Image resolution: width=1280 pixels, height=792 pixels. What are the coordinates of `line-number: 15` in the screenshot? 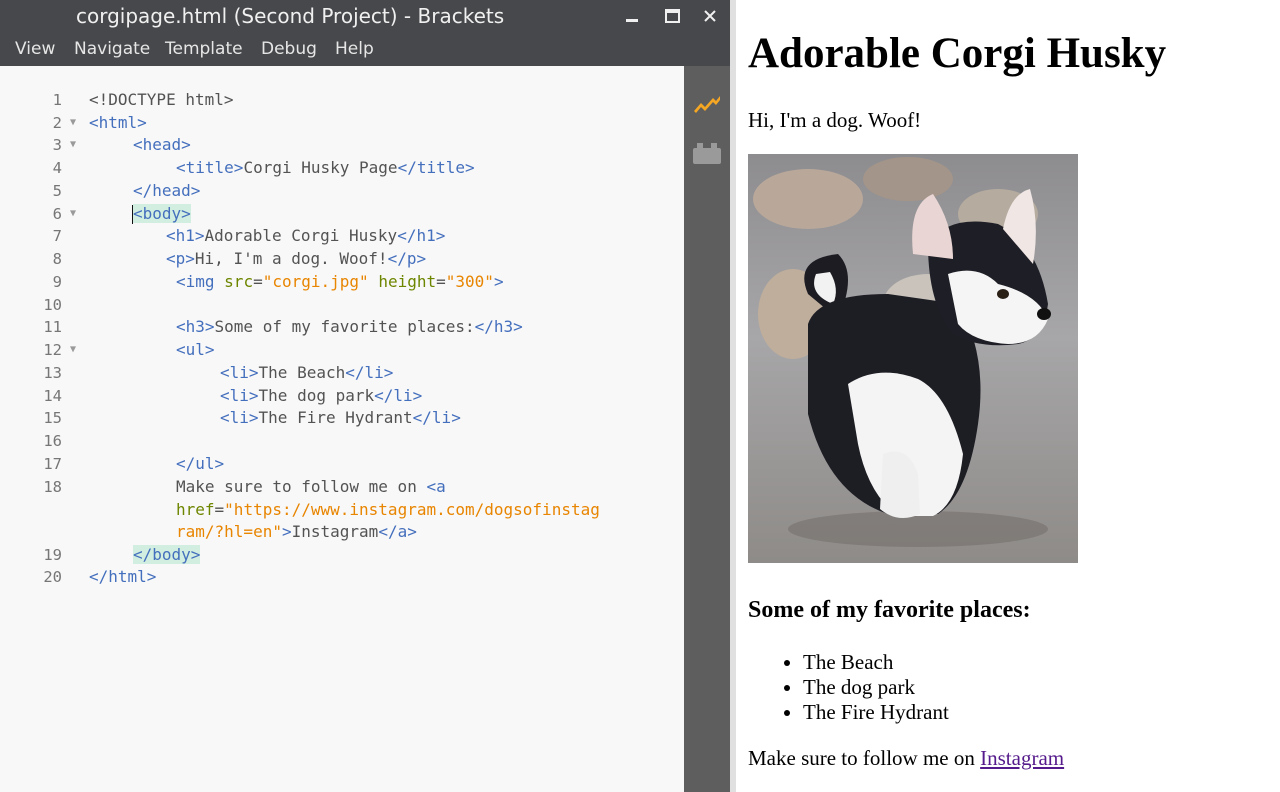 It's located at (52, 418).